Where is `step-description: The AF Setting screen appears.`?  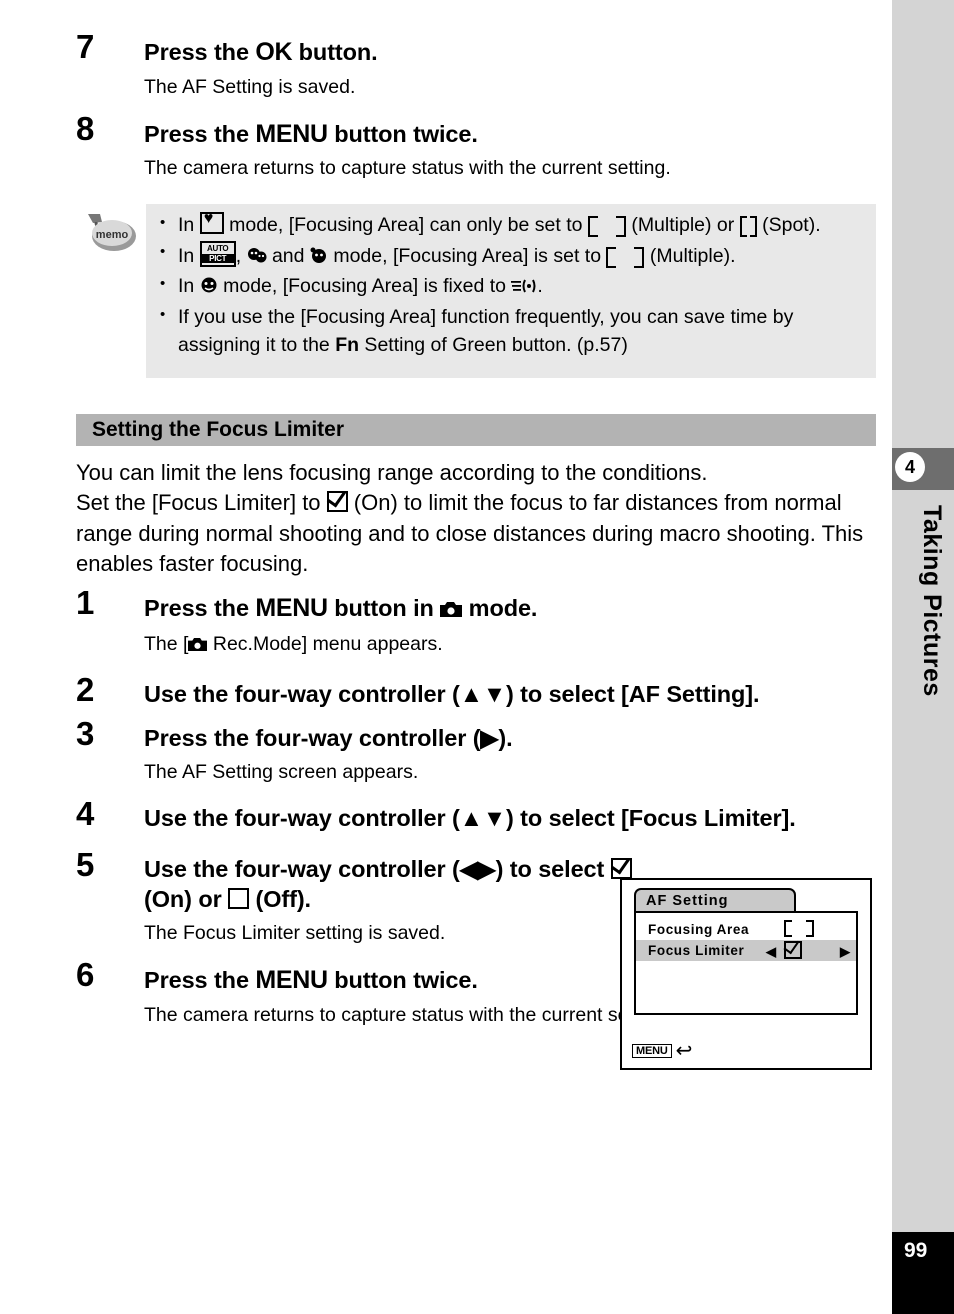
step-description: The AF Setting screen appears. is located at coordinates (281, 771).